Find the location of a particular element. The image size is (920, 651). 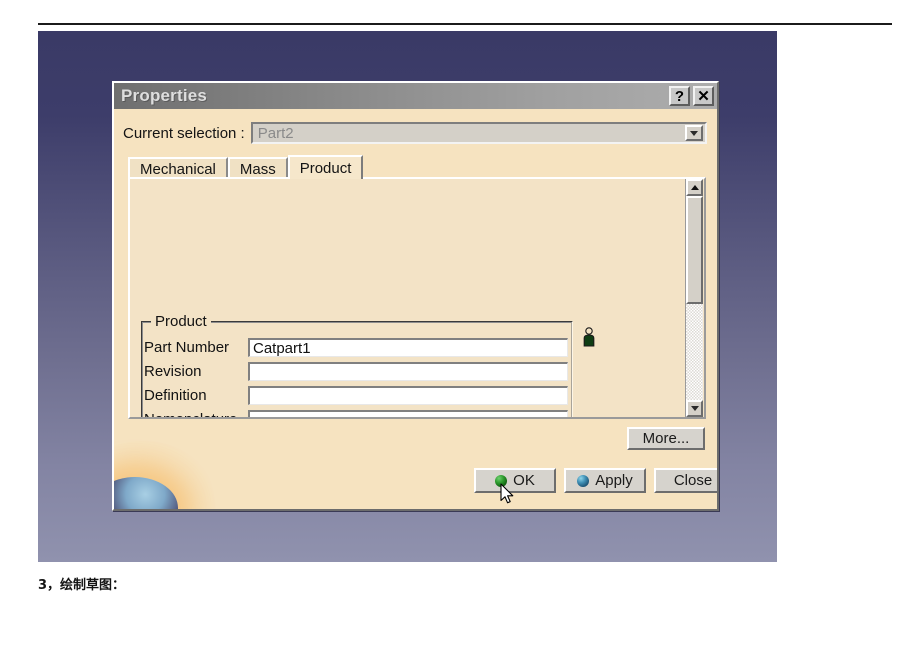

ok-button-label: OK is located at coordinates (524, 480).